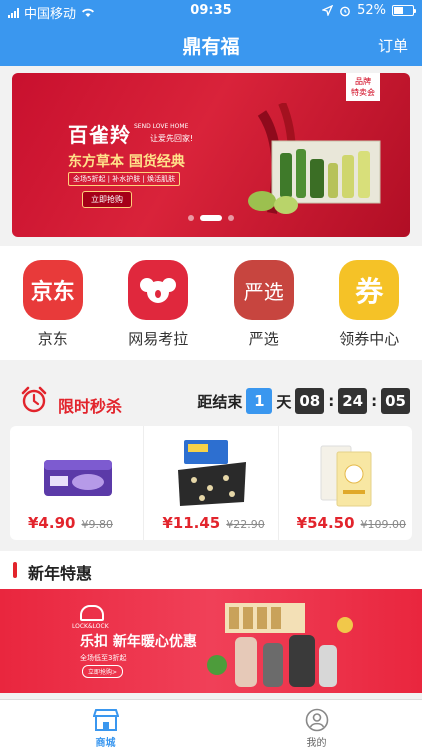  I want to click on countdown-hours: 08, so click(310, 401).